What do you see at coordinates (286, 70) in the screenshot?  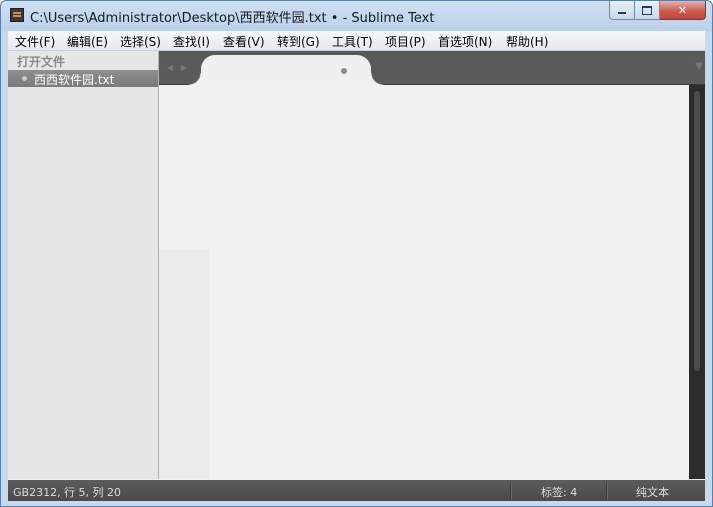 I see `tab-active` at bounding box center [286, 70].